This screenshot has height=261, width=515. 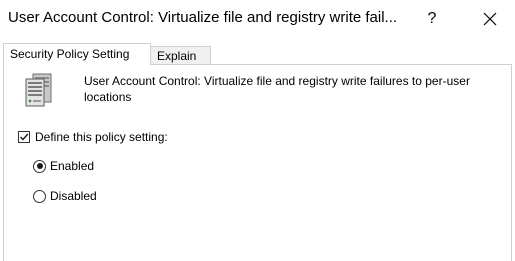 I want to click on enabled-label: Enabled, so click(x=72, y=166).